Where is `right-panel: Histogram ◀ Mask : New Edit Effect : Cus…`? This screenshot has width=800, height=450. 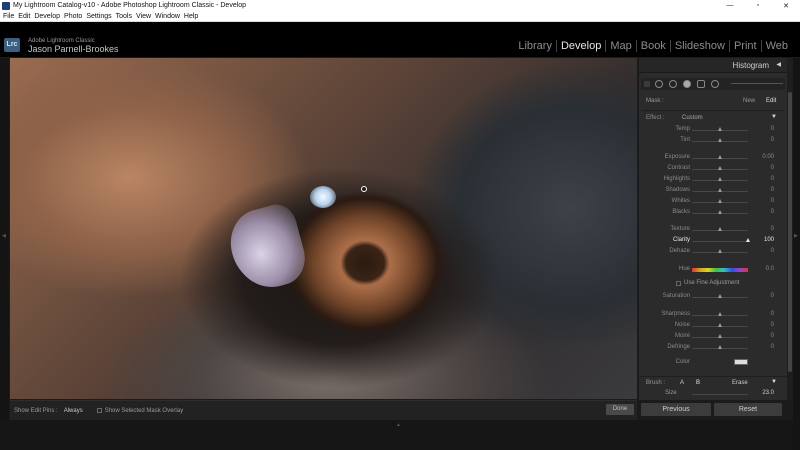 right-panel: Histogram ◀ Mask : New Edit Effect : Cus… is located at coordinates (713, 229).